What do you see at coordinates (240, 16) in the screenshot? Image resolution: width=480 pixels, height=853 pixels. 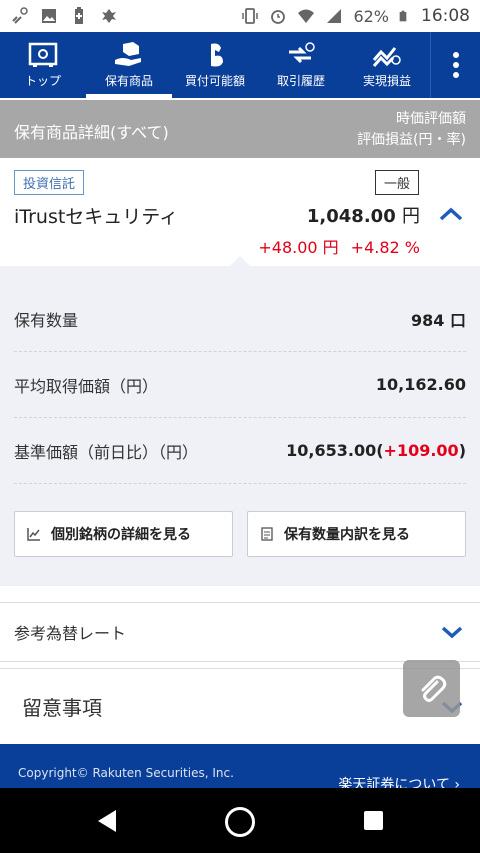 I see `status-bar: 62% 16:08` at bounding box center [240, 16].